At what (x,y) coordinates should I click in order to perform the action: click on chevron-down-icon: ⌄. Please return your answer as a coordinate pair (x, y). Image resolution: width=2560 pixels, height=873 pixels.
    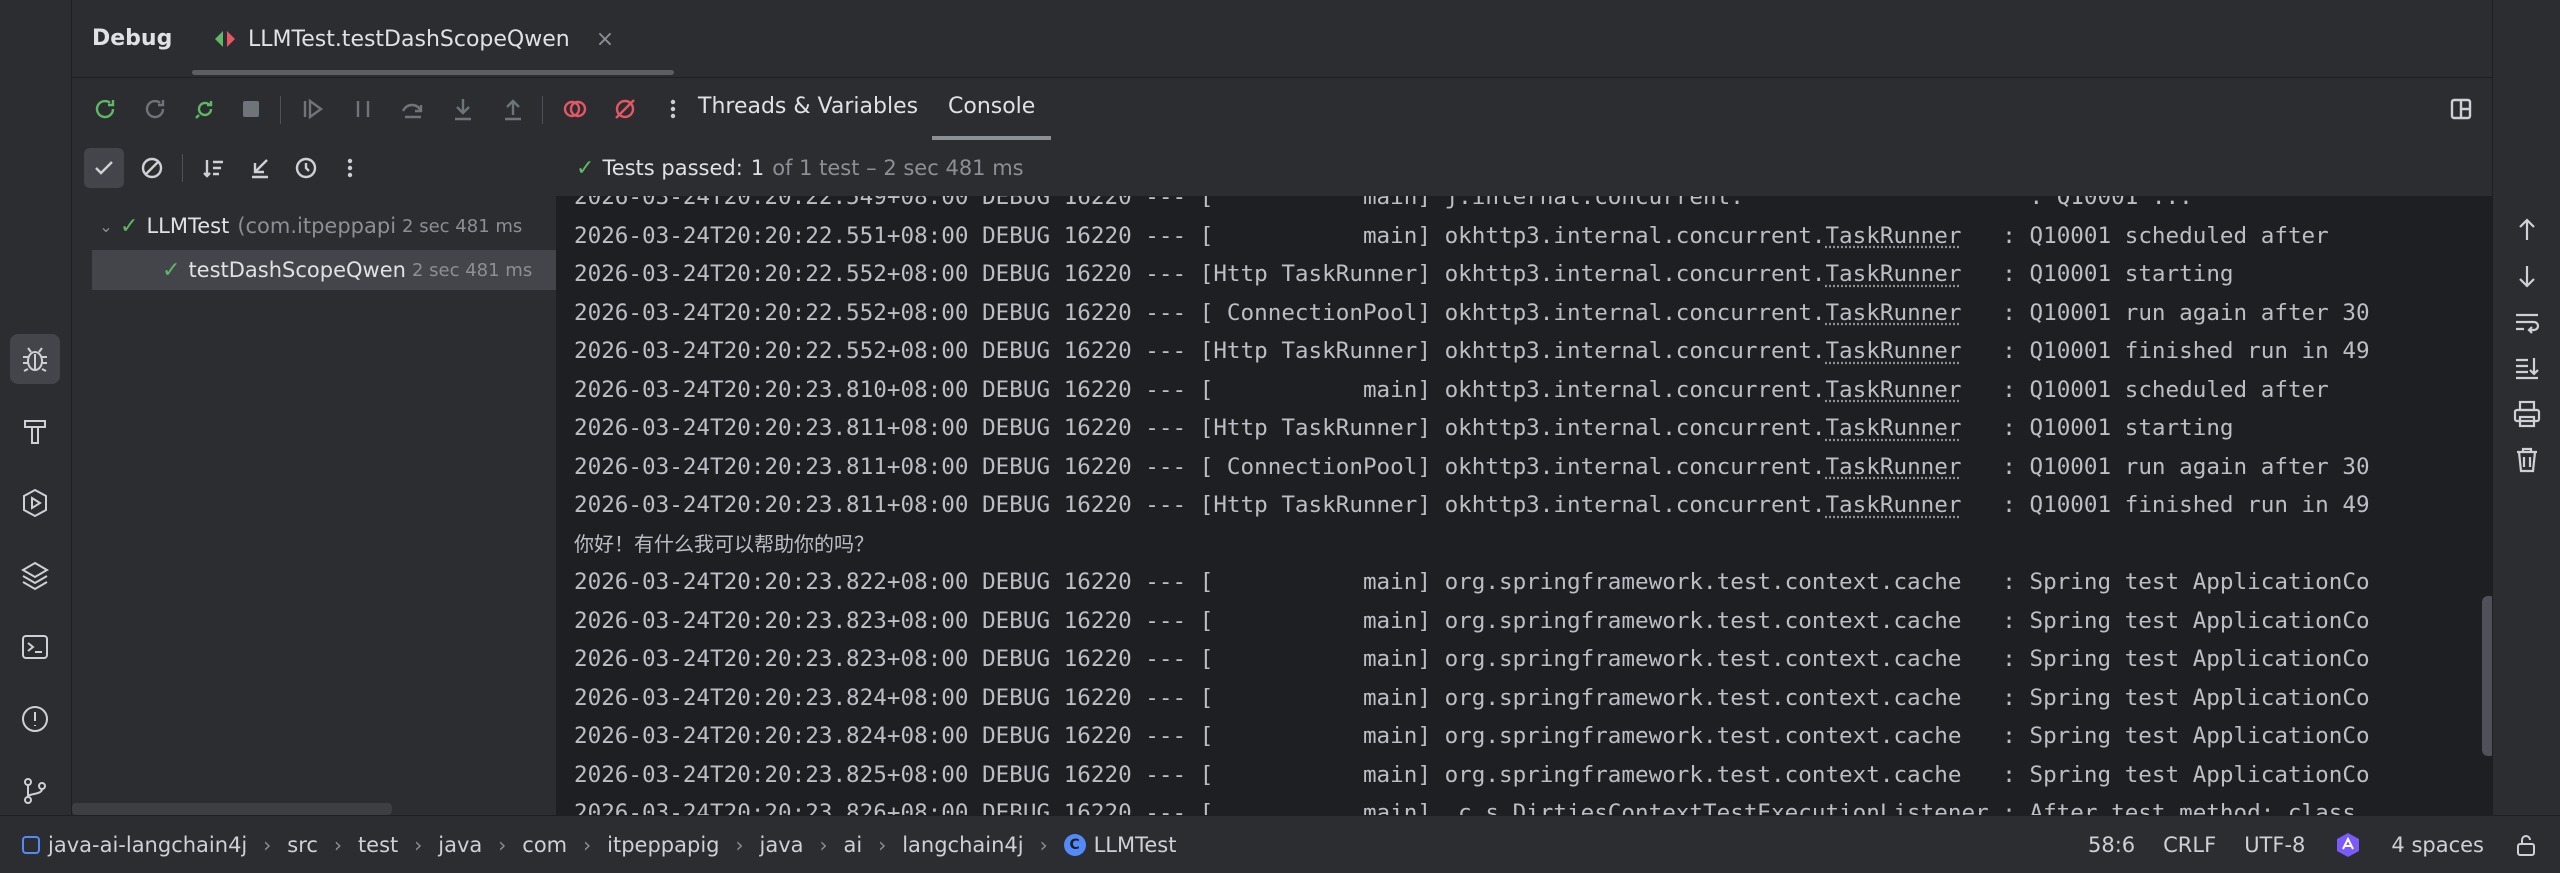
    Looking at the image, I should click on (106, 226).